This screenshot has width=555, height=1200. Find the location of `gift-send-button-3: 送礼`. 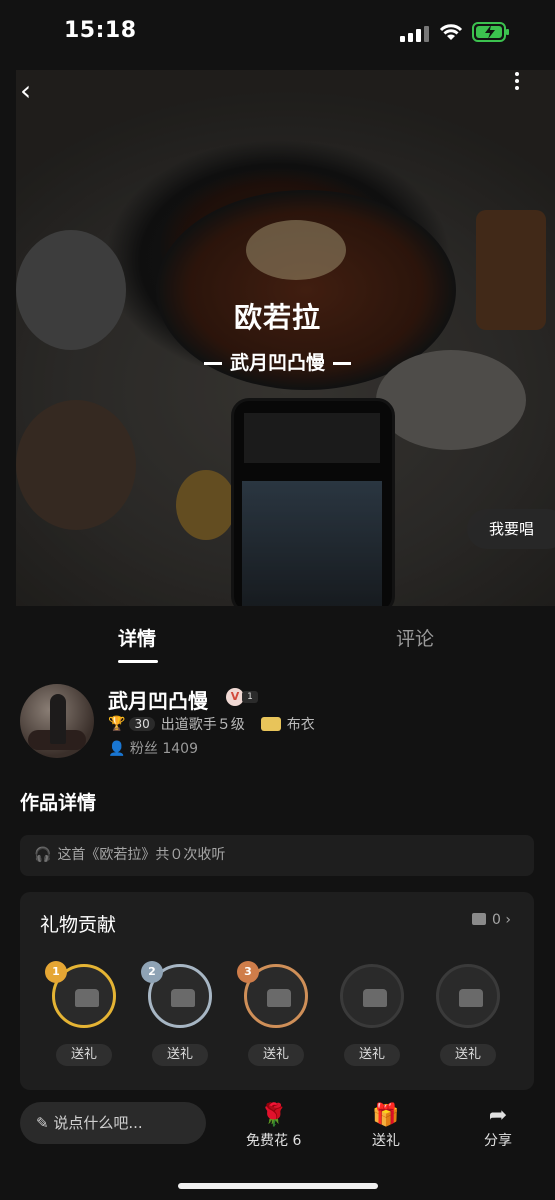

gift-send-button-3: 送礼 is located at coordinates (276, 1055).